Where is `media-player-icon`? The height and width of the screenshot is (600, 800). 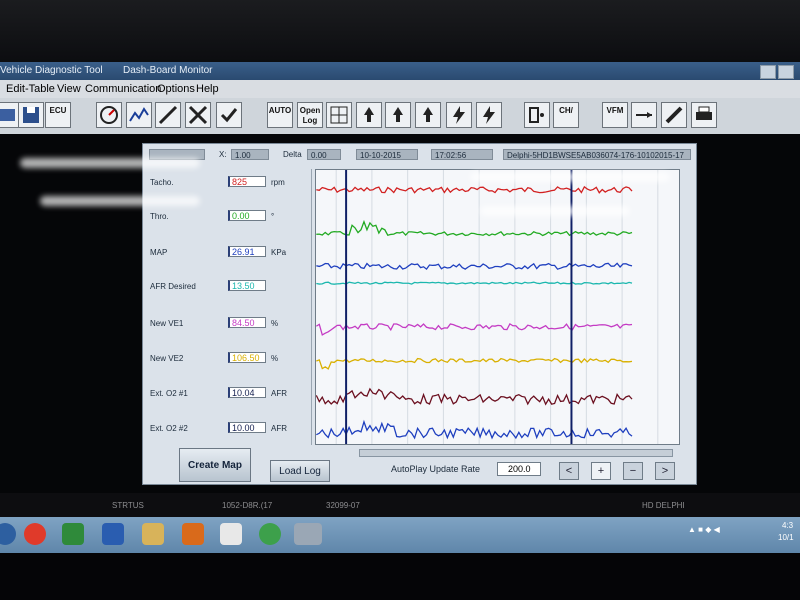
media-player-icon is located at coordinates (35, 534).